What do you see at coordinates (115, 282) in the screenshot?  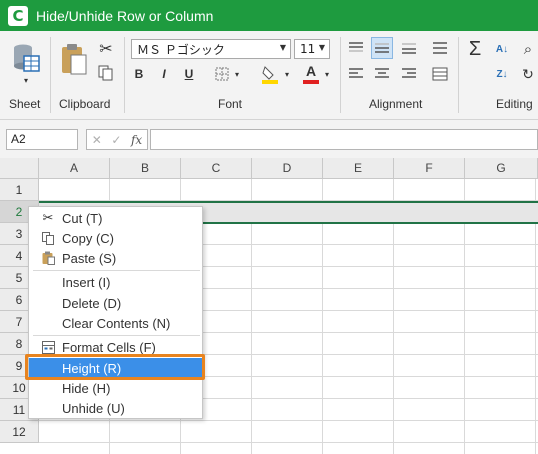 I see `menu-item-insert: Insert (I)` at bounding box center [115, 282].